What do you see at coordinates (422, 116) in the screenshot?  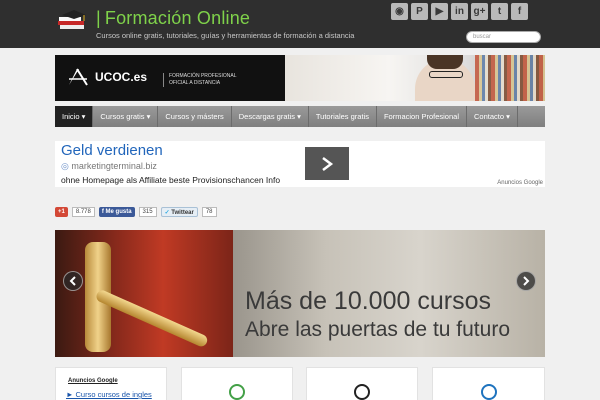 I see `nav-item-5: Formacion Profesional` at bounding box center [422, 116].